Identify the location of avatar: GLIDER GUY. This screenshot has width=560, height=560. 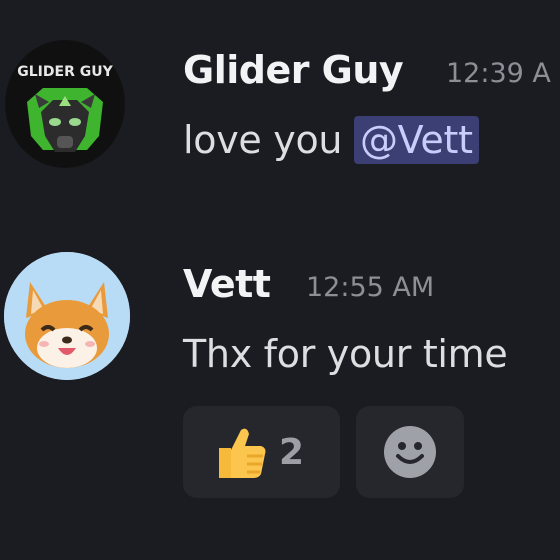
(65, 104).